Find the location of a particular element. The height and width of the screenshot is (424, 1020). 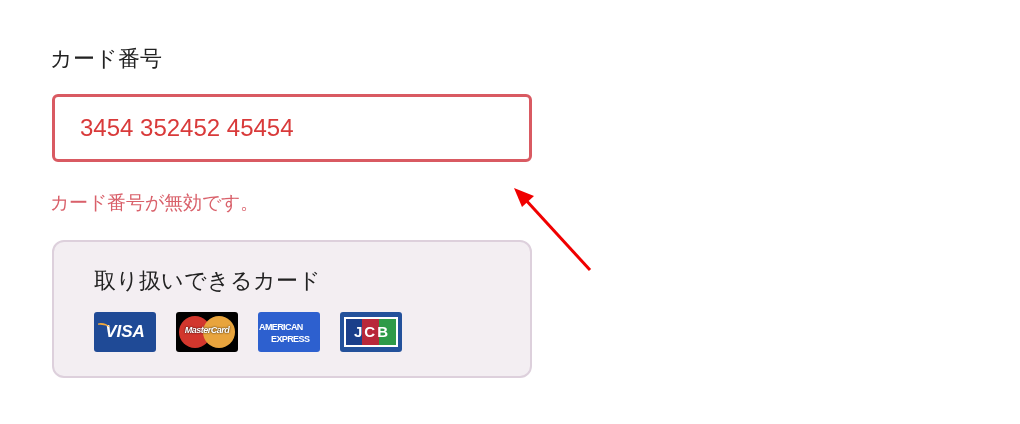

american-express-logo: AMERICAN EXPRESS is located at coordinates (289, 332).